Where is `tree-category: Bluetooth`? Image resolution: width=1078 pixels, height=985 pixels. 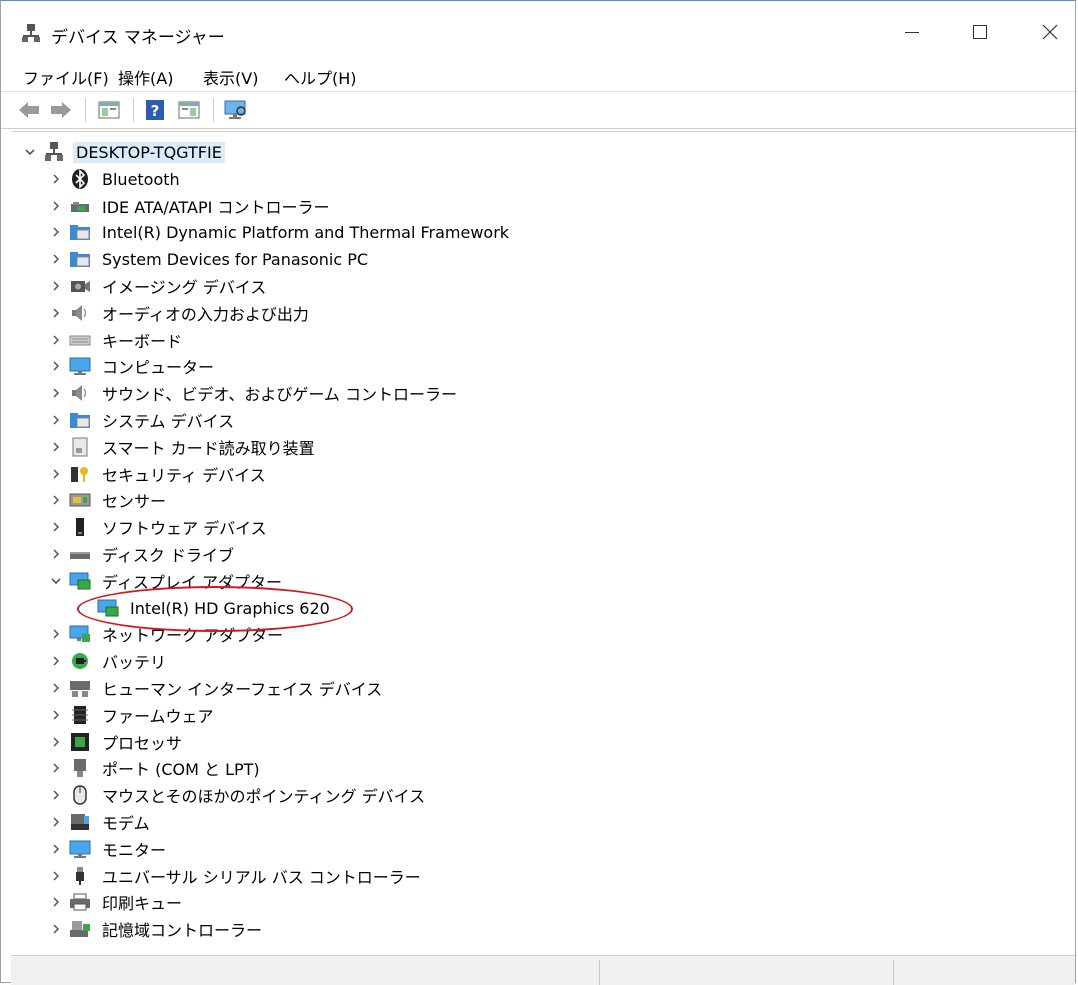
tree-category: Bluetooth is located at coordinates (113, 179).